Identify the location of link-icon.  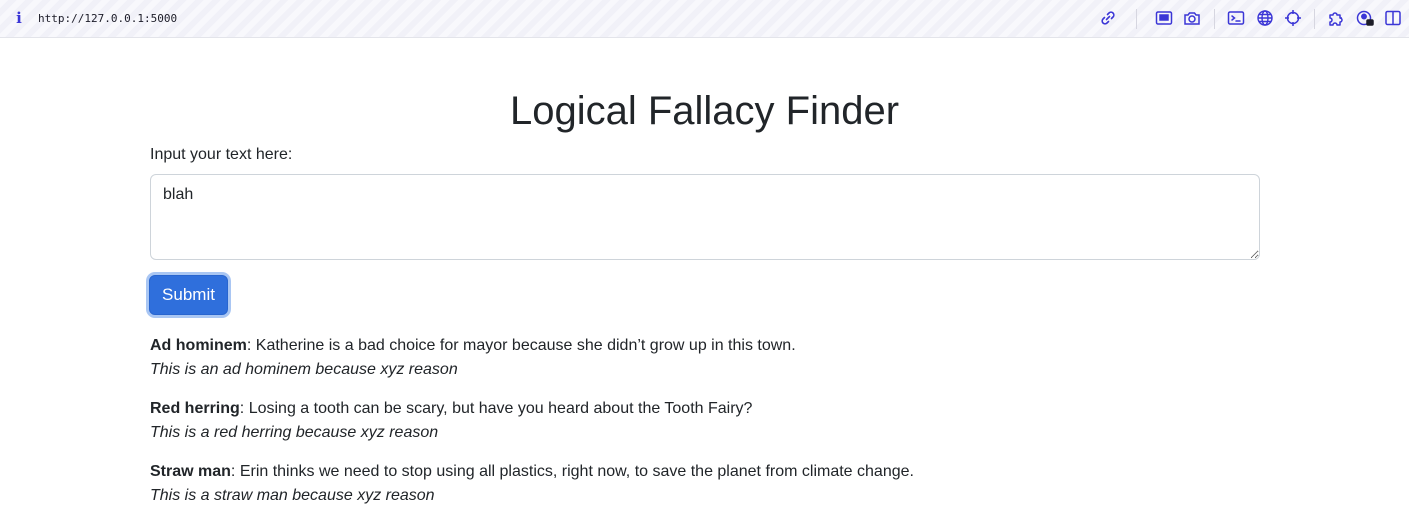
(1108, 18).